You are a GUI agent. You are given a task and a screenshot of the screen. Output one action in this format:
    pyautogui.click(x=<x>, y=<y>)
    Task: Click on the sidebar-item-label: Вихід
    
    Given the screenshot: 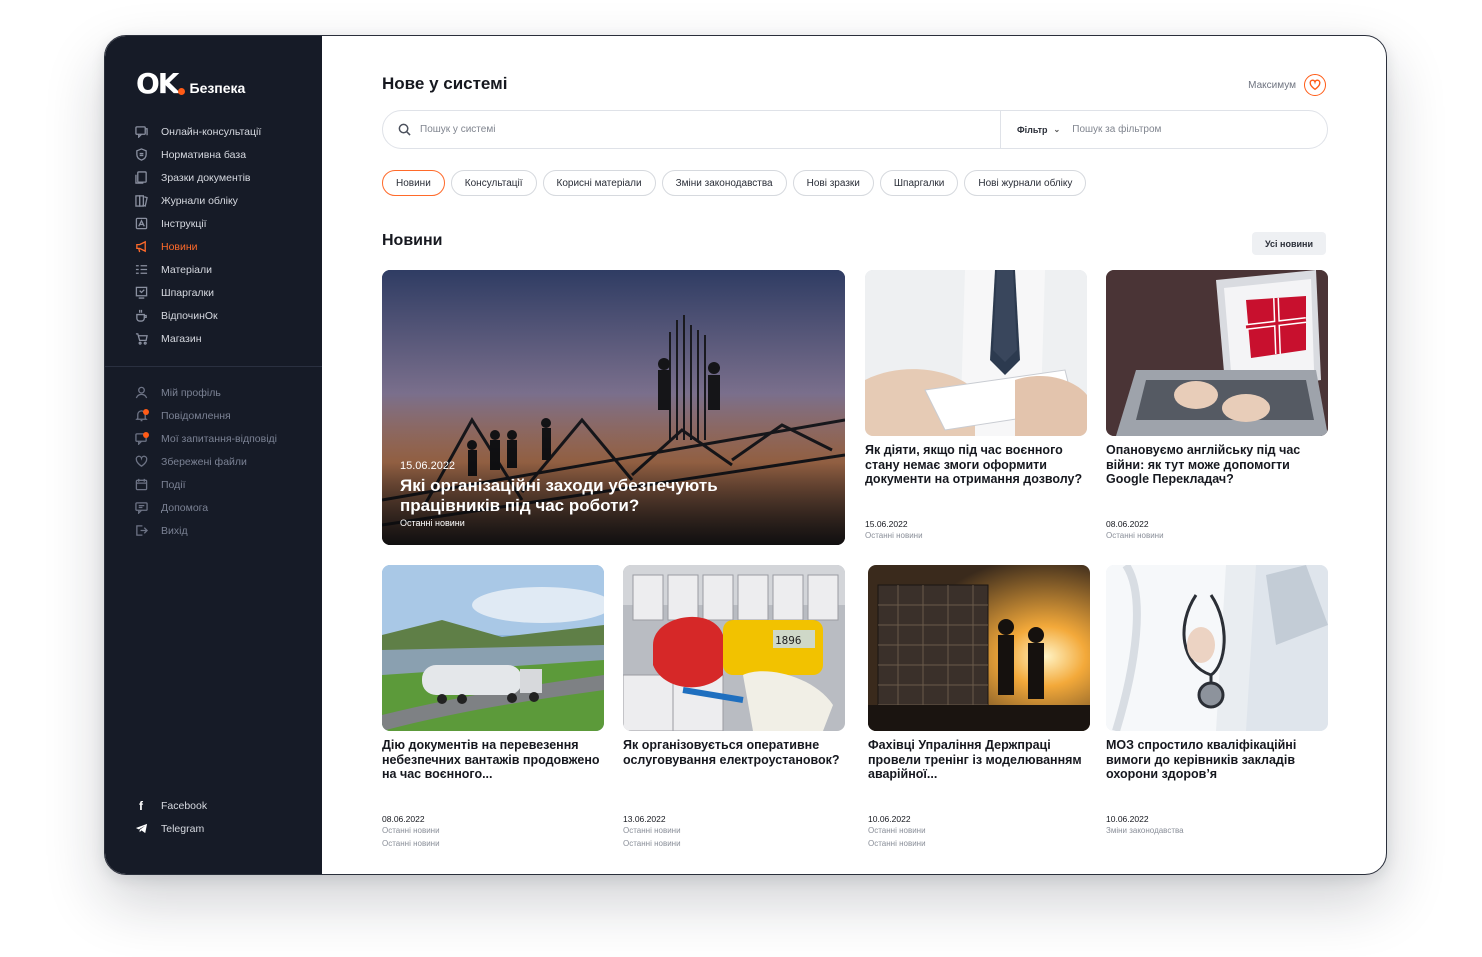 What is the action you would take?
    pyautogui.click(x=174, y=530)
    